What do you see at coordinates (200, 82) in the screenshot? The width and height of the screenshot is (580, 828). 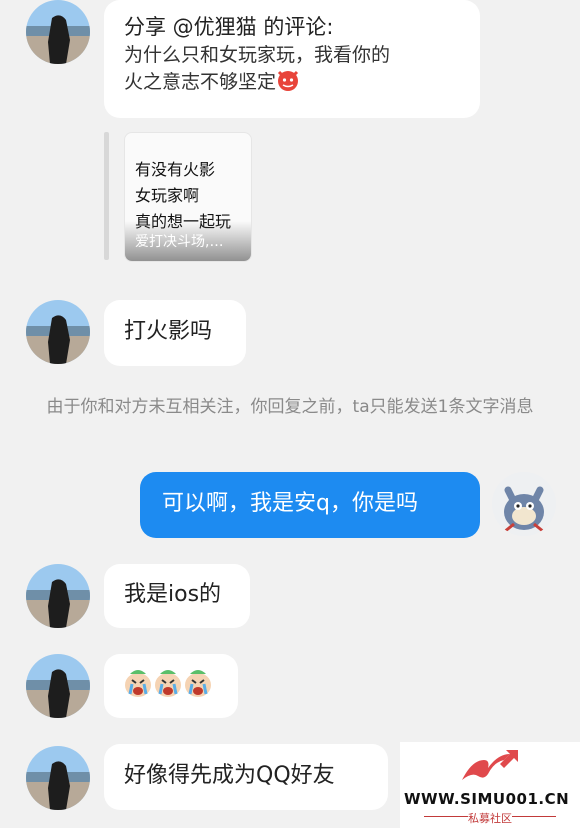 I see `share-comment-text: 火之意志不够坚定` at bounding box center [200, 82].